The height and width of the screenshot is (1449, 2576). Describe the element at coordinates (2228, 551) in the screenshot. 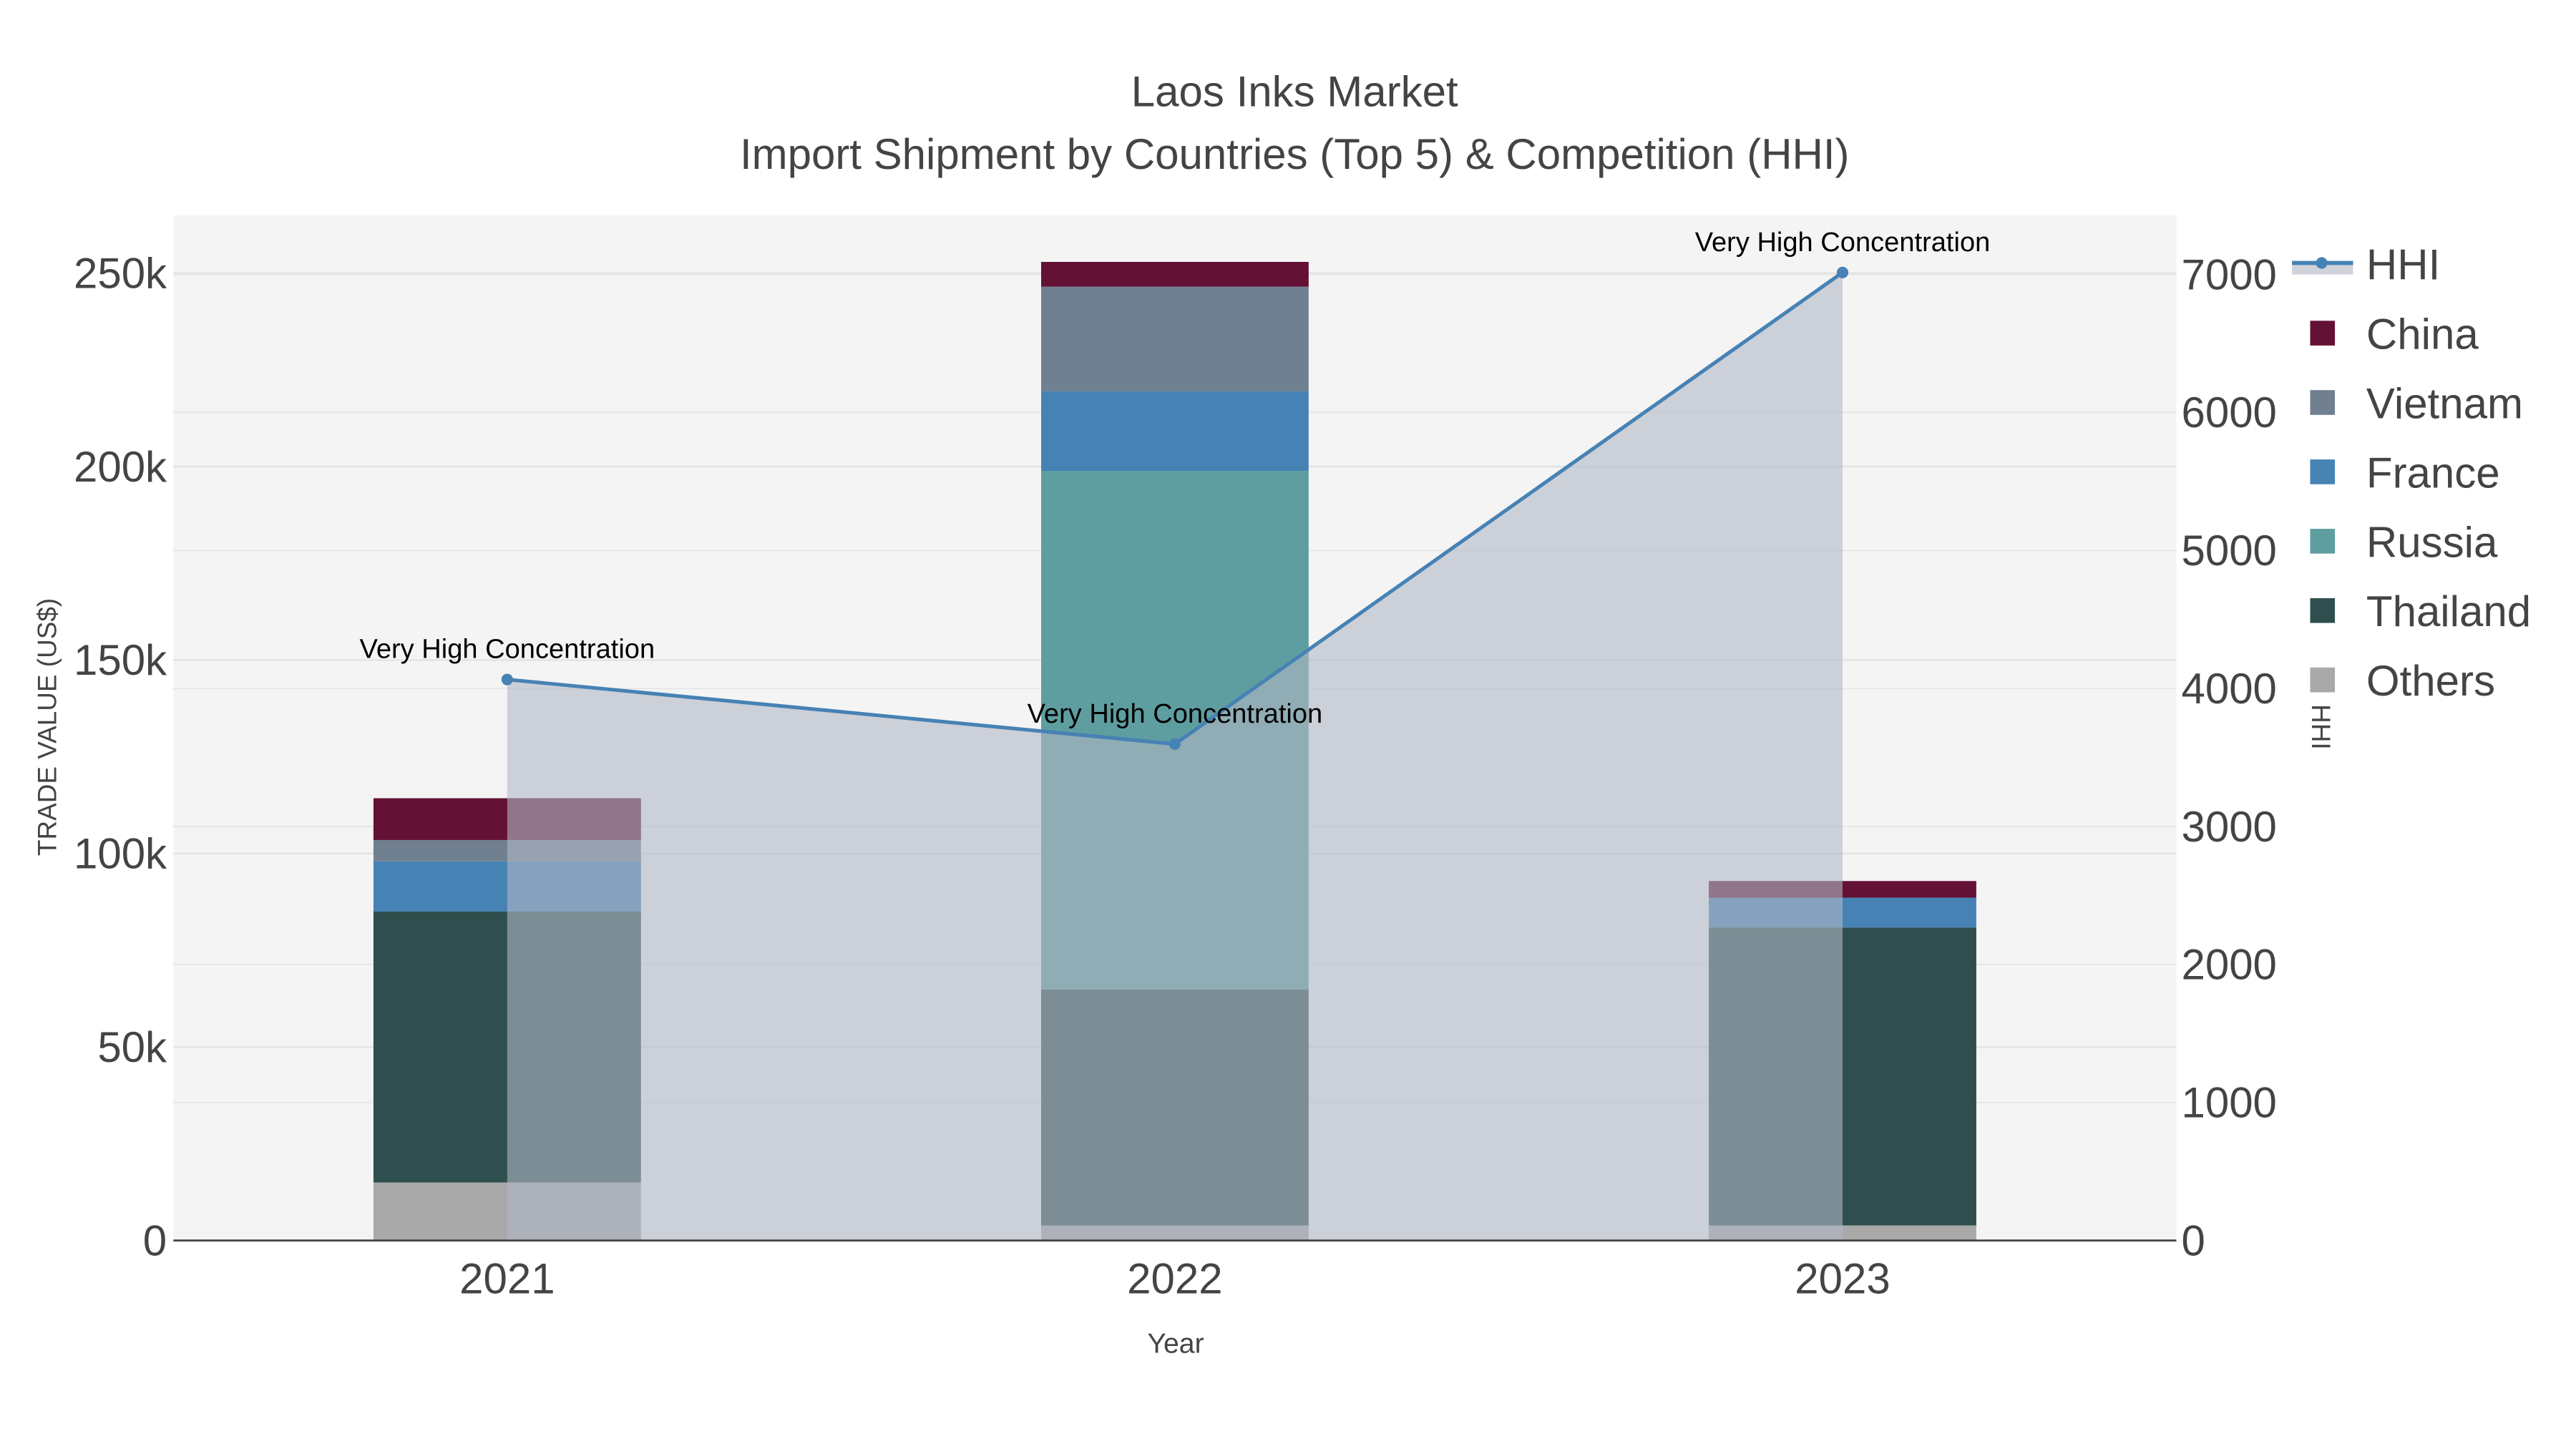

I see `y2-tick-label: 5000` at that location.